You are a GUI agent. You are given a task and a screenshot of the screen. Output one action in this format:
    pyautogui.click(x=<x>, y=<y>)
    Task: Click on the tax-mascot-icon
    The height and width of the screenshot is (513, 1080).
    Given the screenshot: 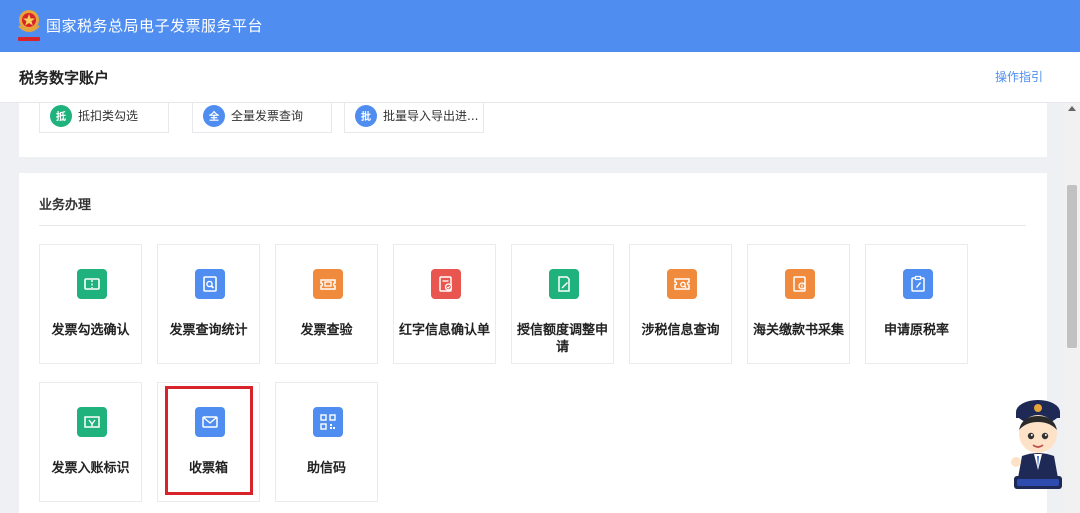 What is the action you would take?
    pyautogui.click(x=1038, y=444)
    